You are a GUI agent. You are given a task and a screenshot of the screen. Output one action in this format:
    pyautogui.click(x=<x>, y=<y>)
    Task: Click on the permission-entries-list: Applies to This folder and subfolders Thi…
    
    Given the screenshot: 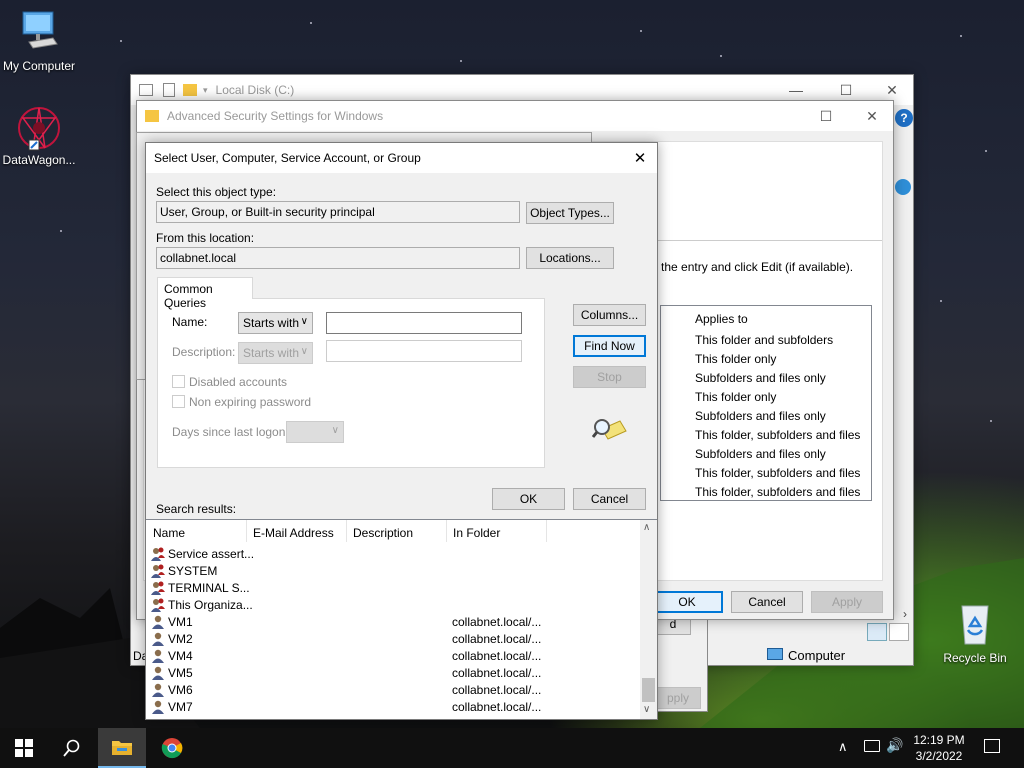 What is the action you would take?
    pyautogui.click(x=766, y=403)
    